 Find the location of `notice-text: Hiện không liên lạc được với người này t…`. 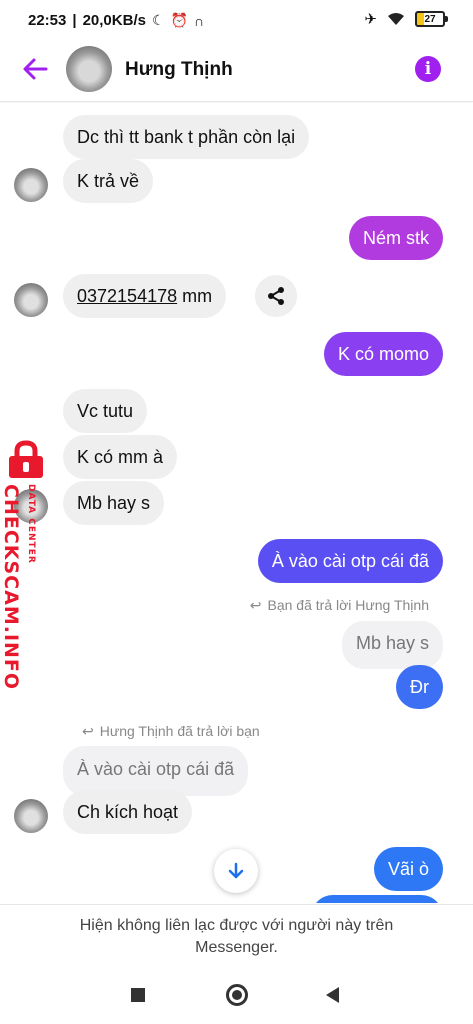

notice-text: Hiện không liên lạc được với người này t… is located at coordinates (236, 936).